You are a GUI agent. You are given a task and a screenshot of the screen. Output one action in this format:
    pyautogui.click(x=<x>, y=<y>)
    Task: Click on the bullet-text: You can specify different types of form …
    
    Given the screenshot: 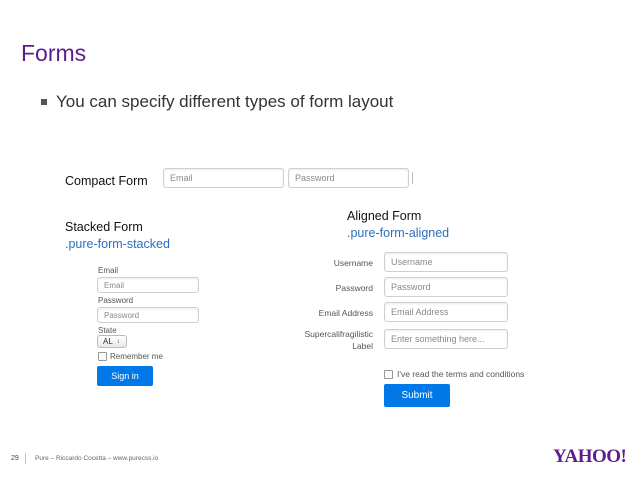 What is the action you would take?
    pyautogui.click(x=225, y=101)
    